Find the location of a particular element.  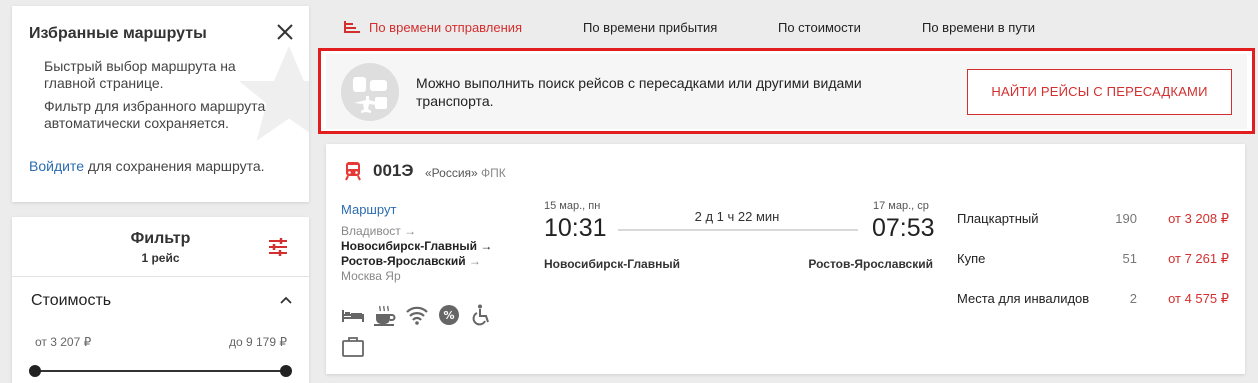

bed-icon is located at coordinates (353, 316).